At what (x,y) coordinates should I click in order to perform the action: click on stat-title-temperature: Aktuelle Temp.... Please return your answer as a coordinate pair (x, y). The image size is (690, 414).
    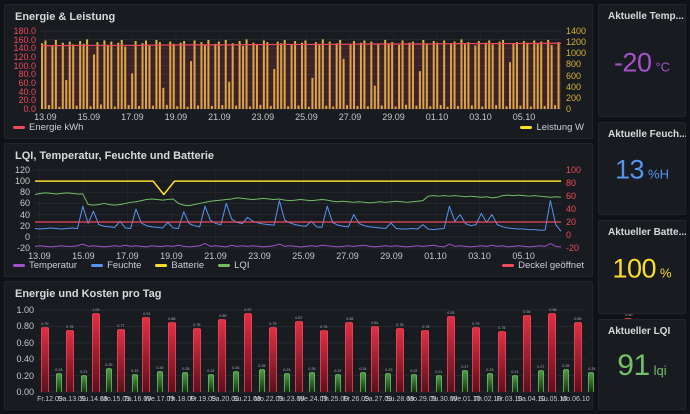
    Looking at the image, I should click on (646, 16).